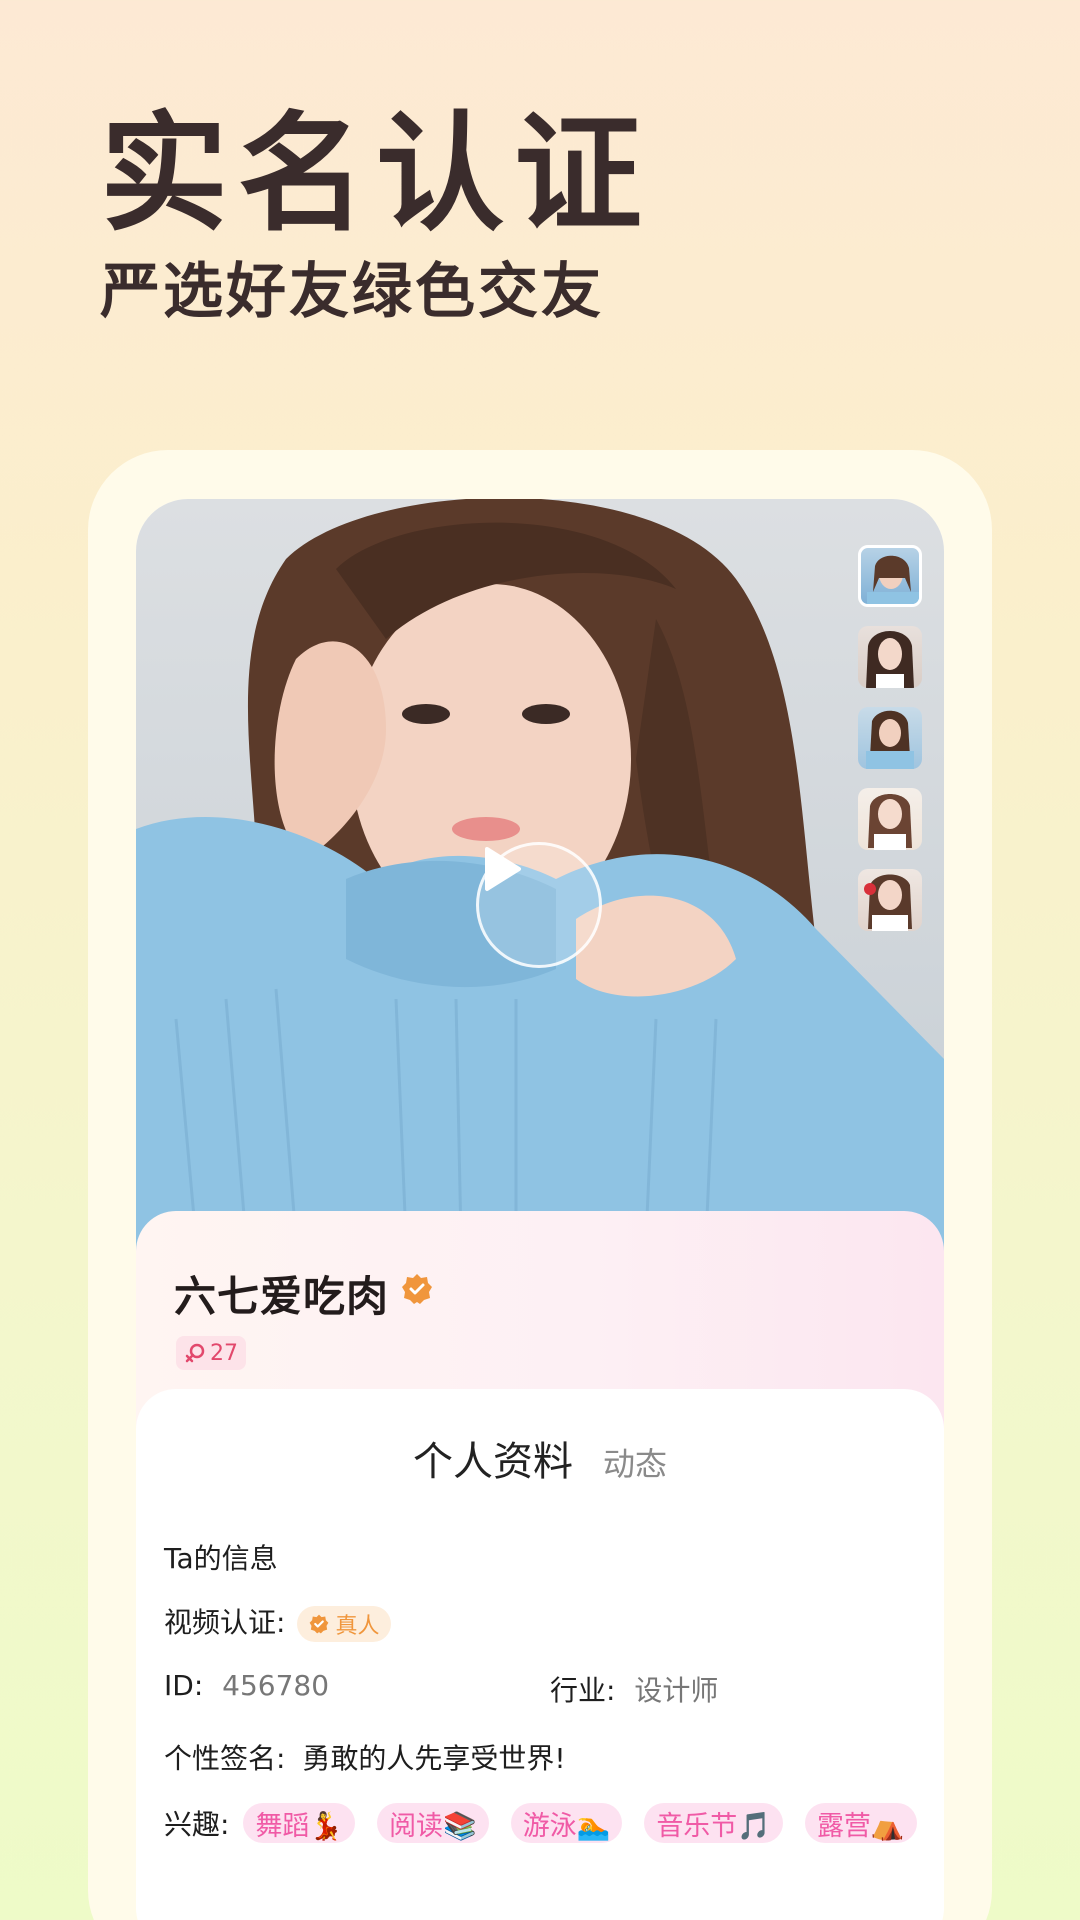  What do you see at coordinates (197, 1824) in the screenshot?
I see `interests-label: 兴趣:` at bounding box center [197, 1824].